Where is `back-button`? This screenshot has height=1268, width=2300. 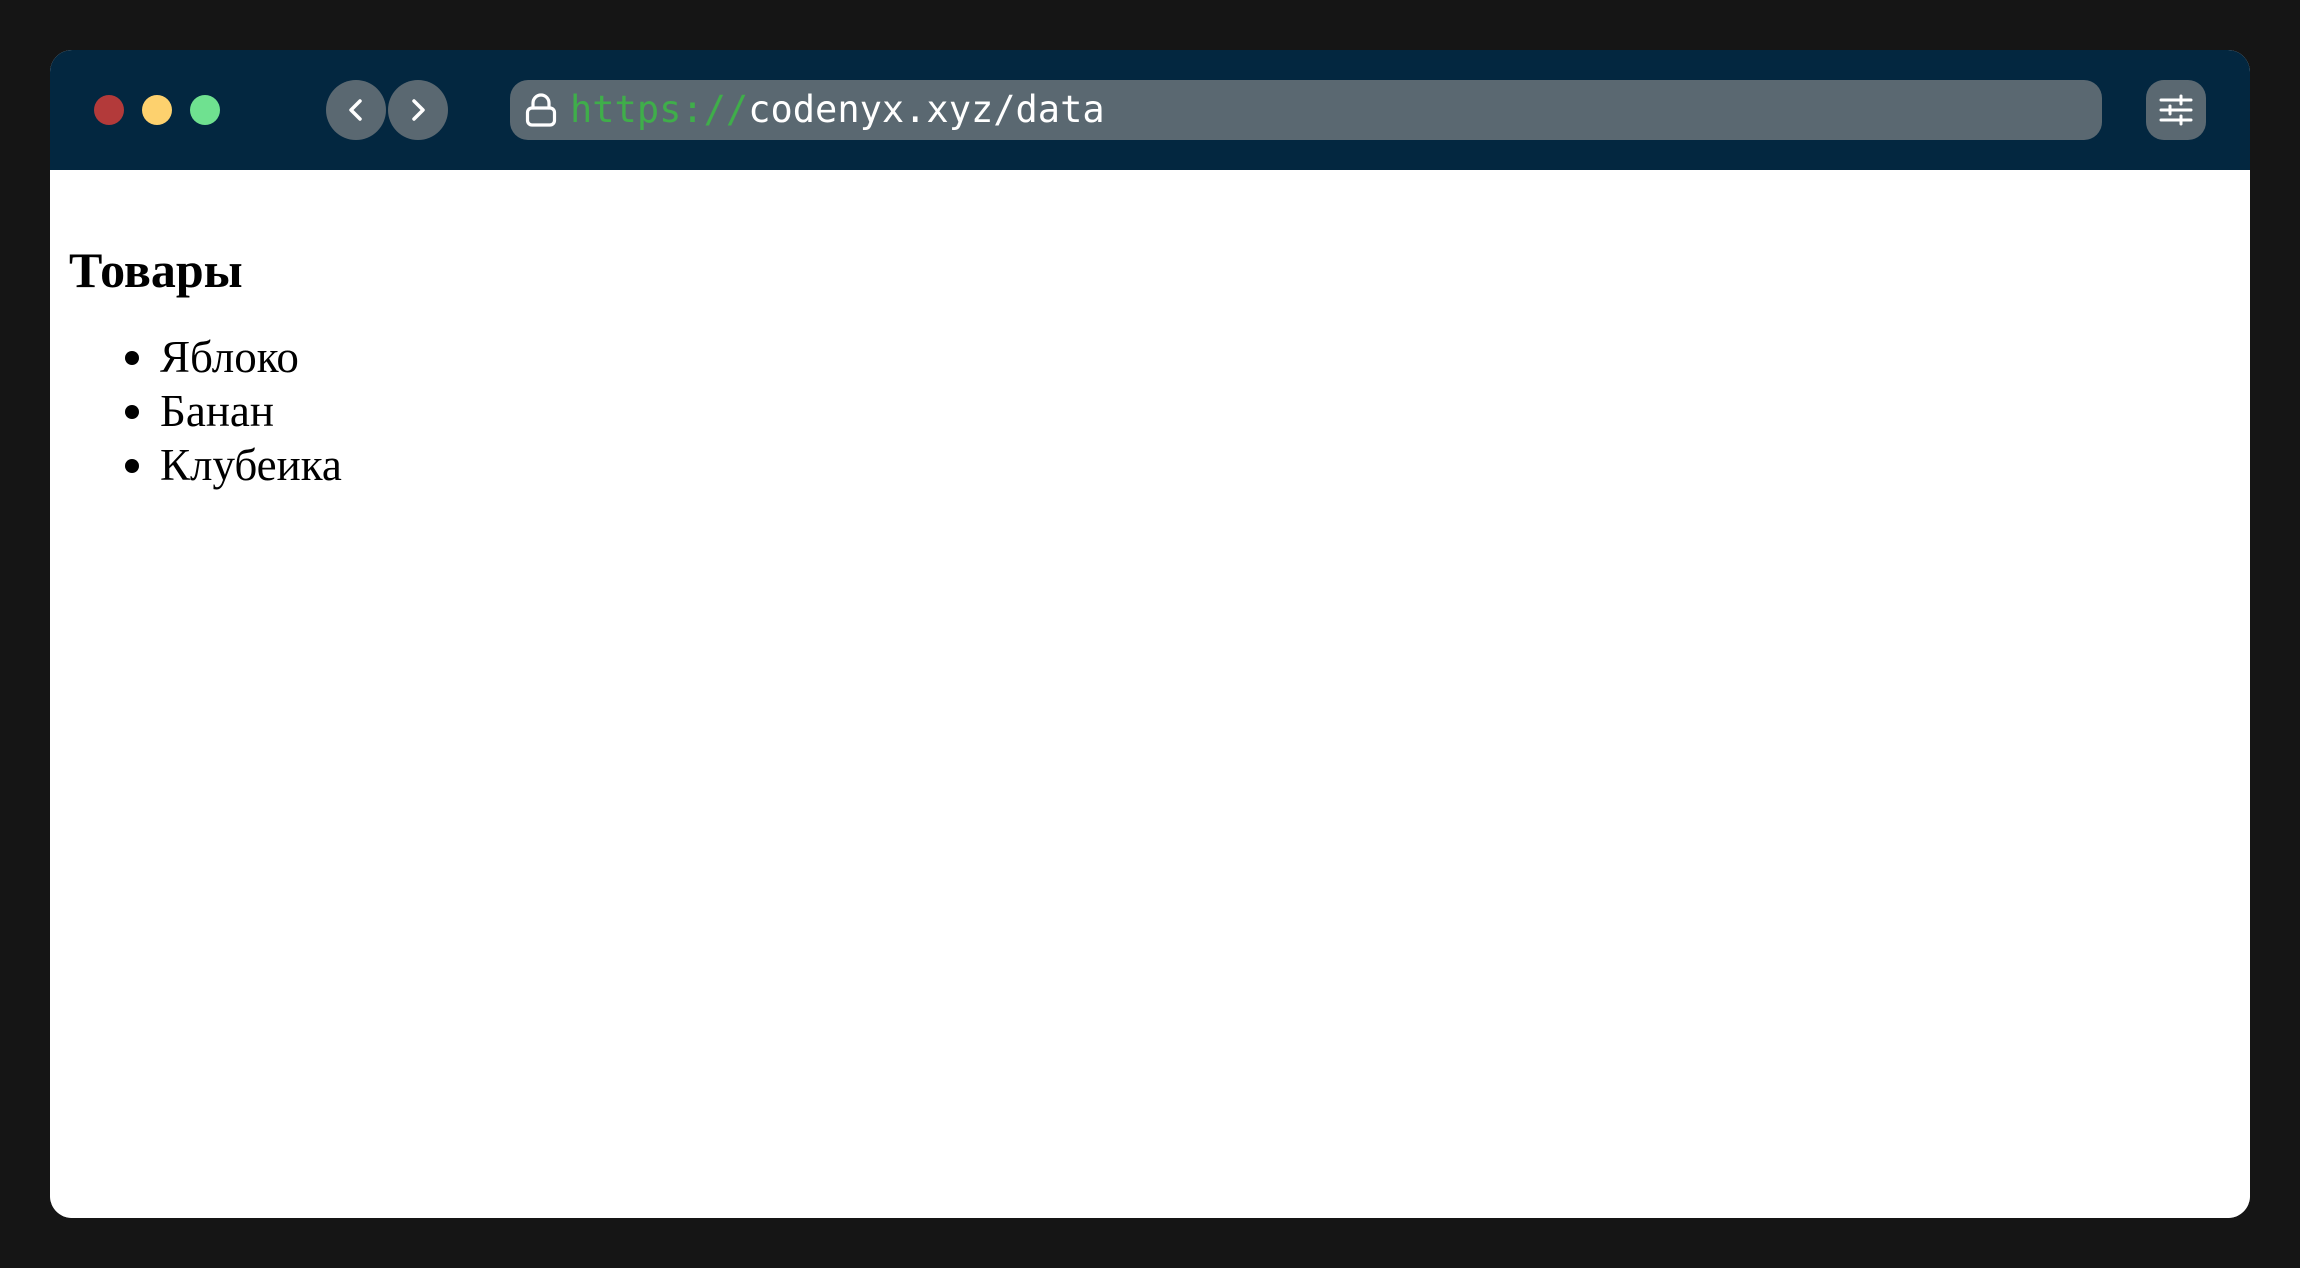 back-button is located at coordinates (356, 110).